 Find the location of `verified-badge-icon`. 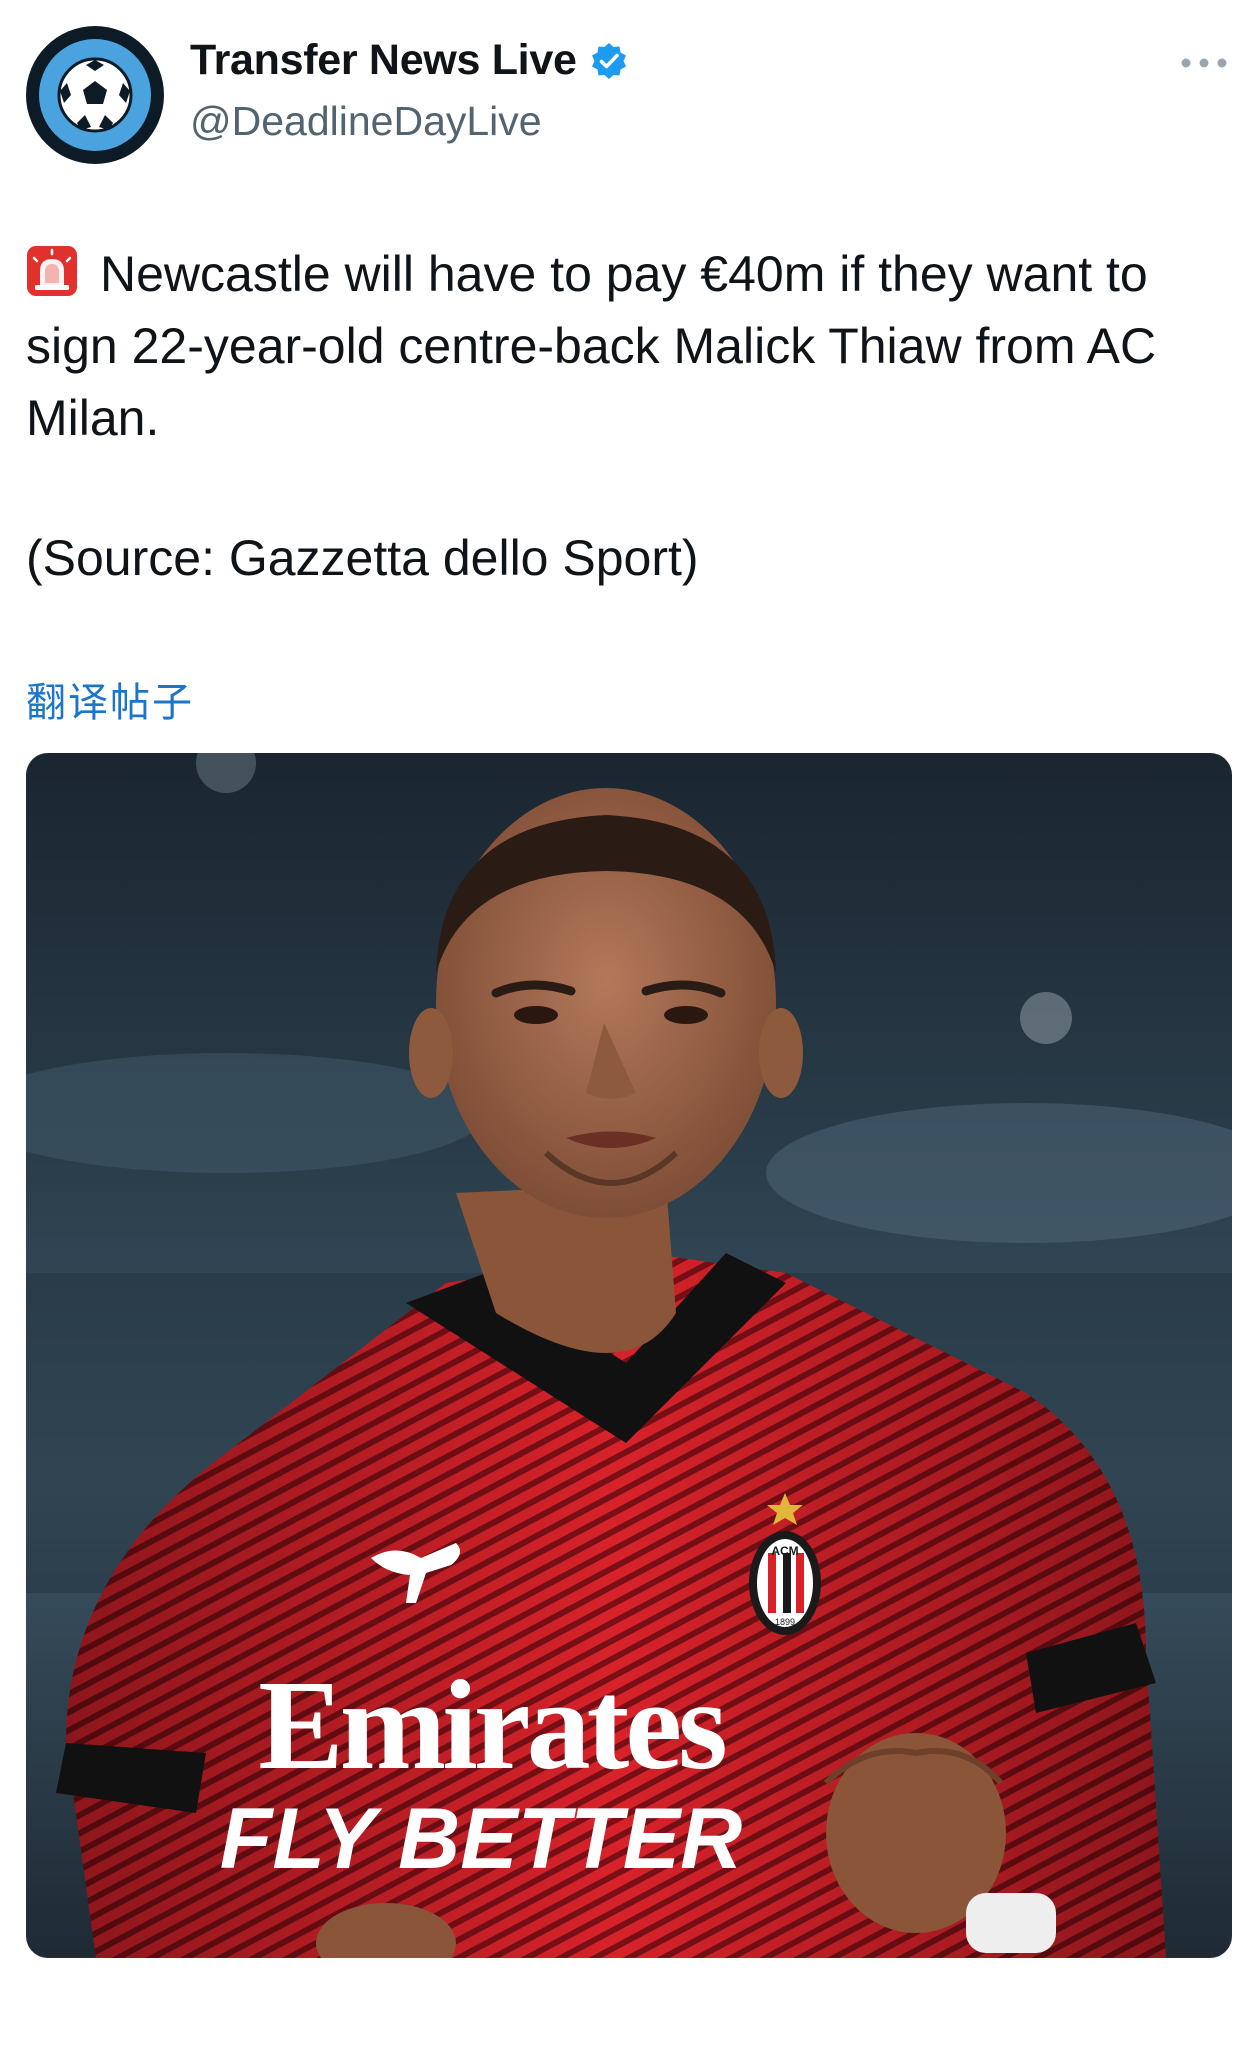

verified-badge-icon is located at coordinates (609, 61).